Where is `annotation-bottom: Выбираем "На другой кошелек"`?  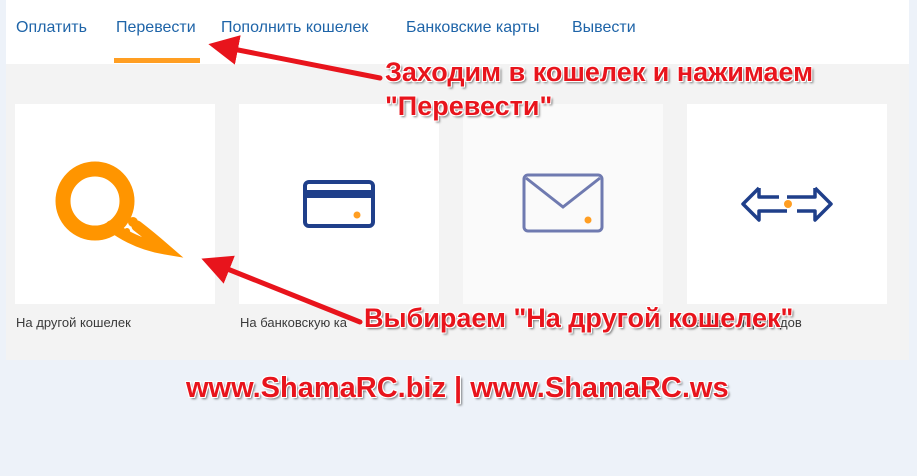 annotation-bottom: Выбираем "На другой кошелек" is located at coordinates (579, 318).